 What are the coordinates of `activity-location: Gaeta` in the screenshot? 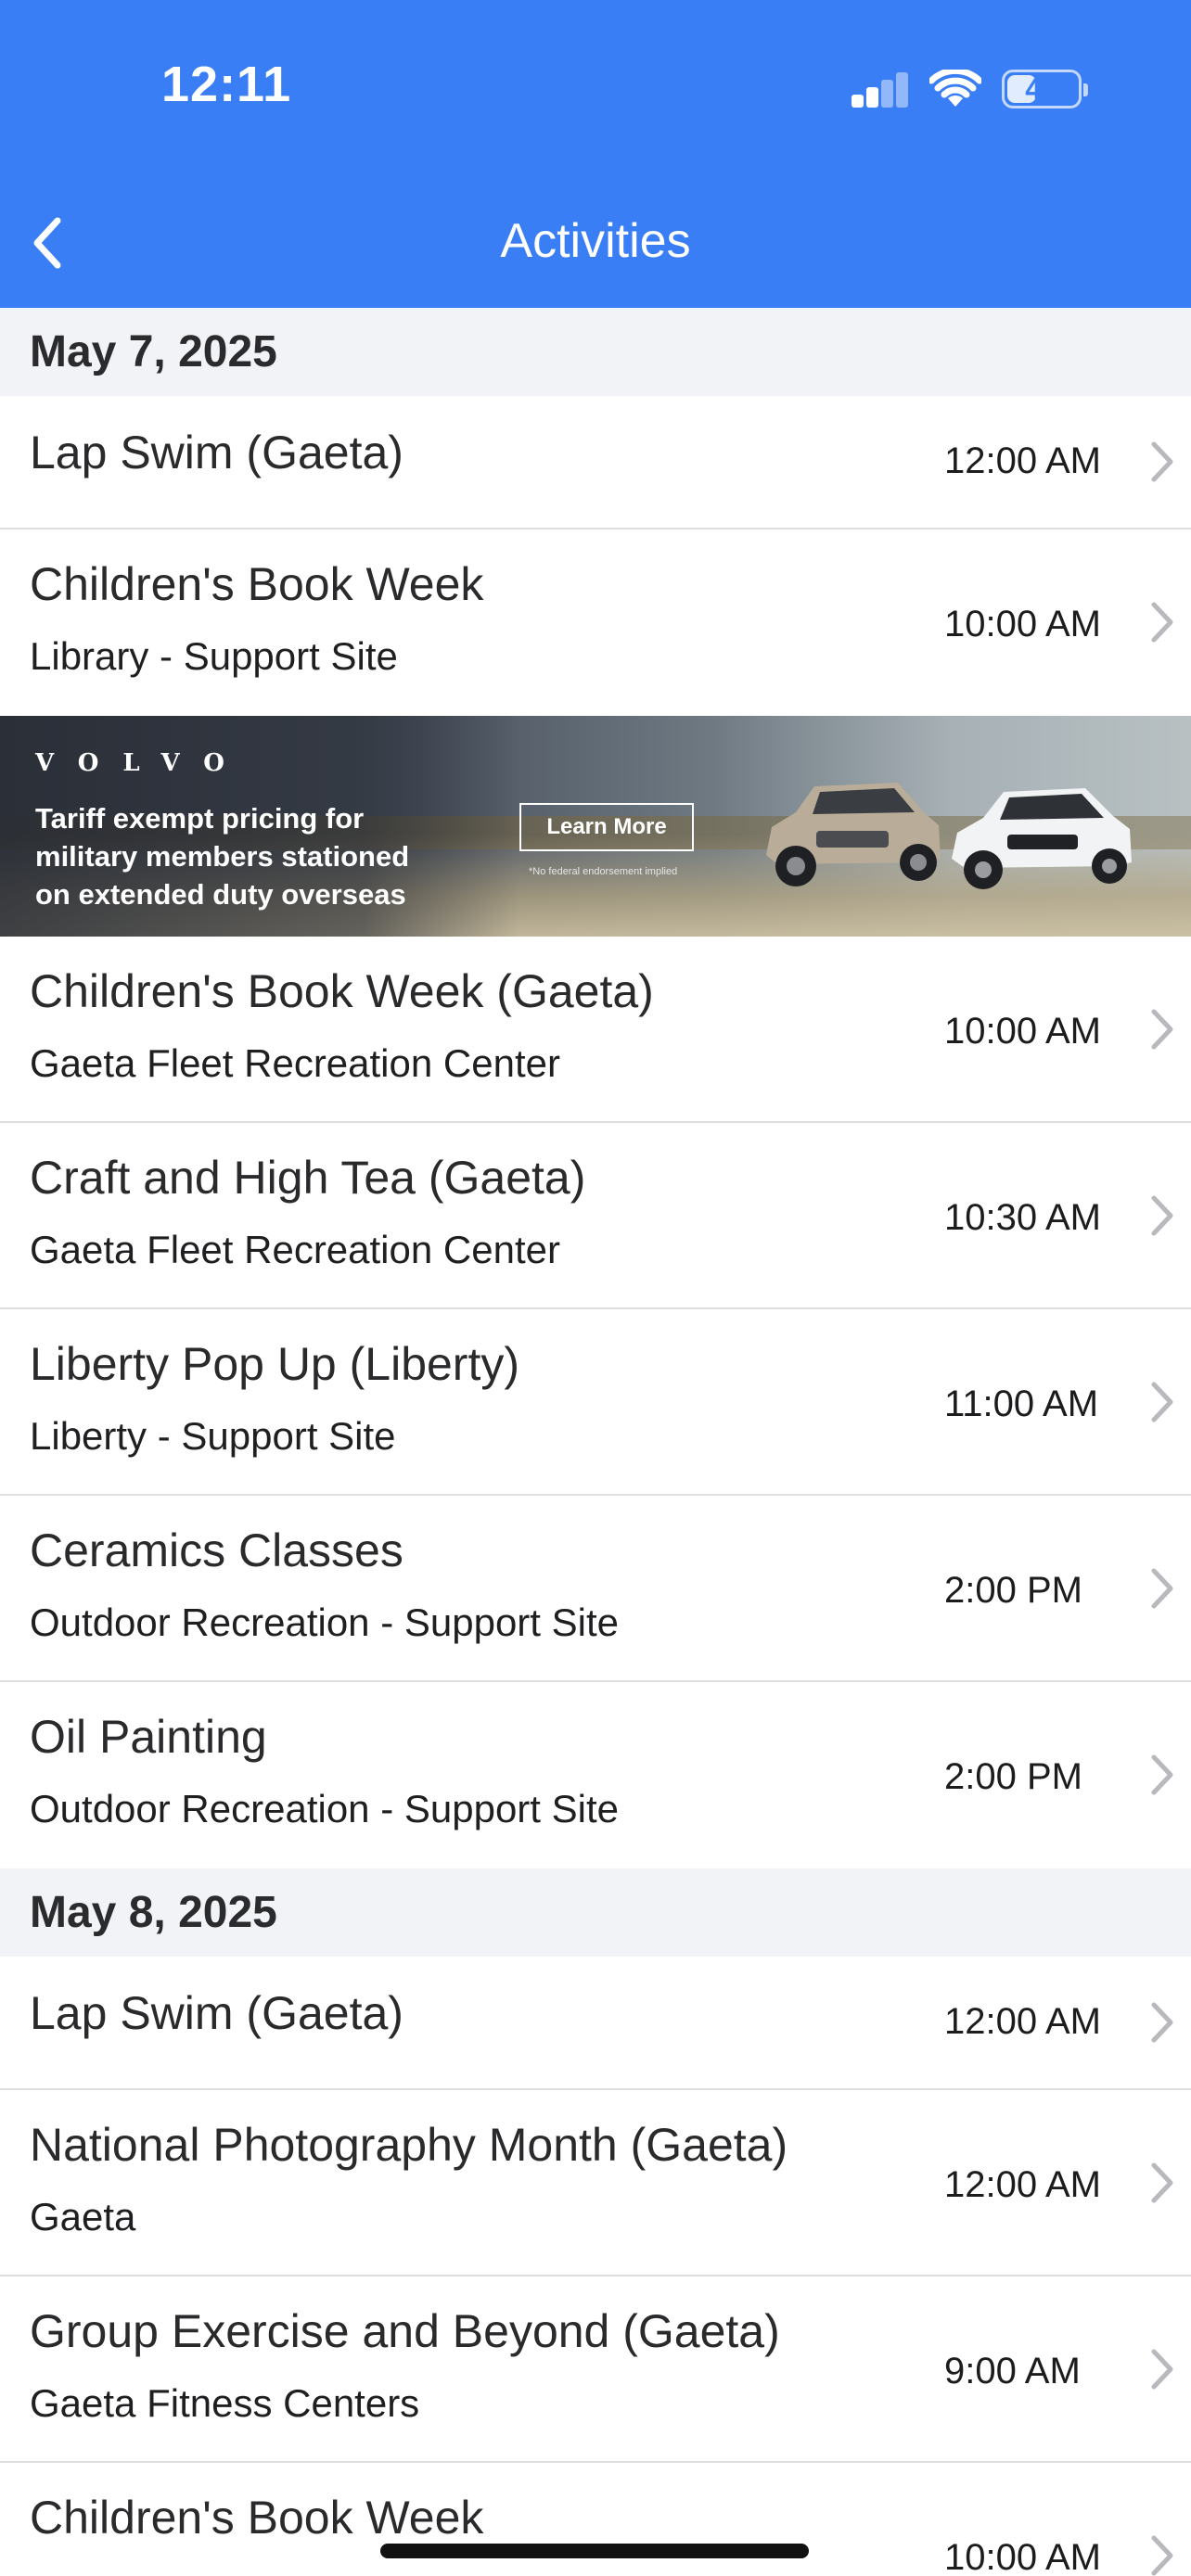 It's located at (83, 2217).